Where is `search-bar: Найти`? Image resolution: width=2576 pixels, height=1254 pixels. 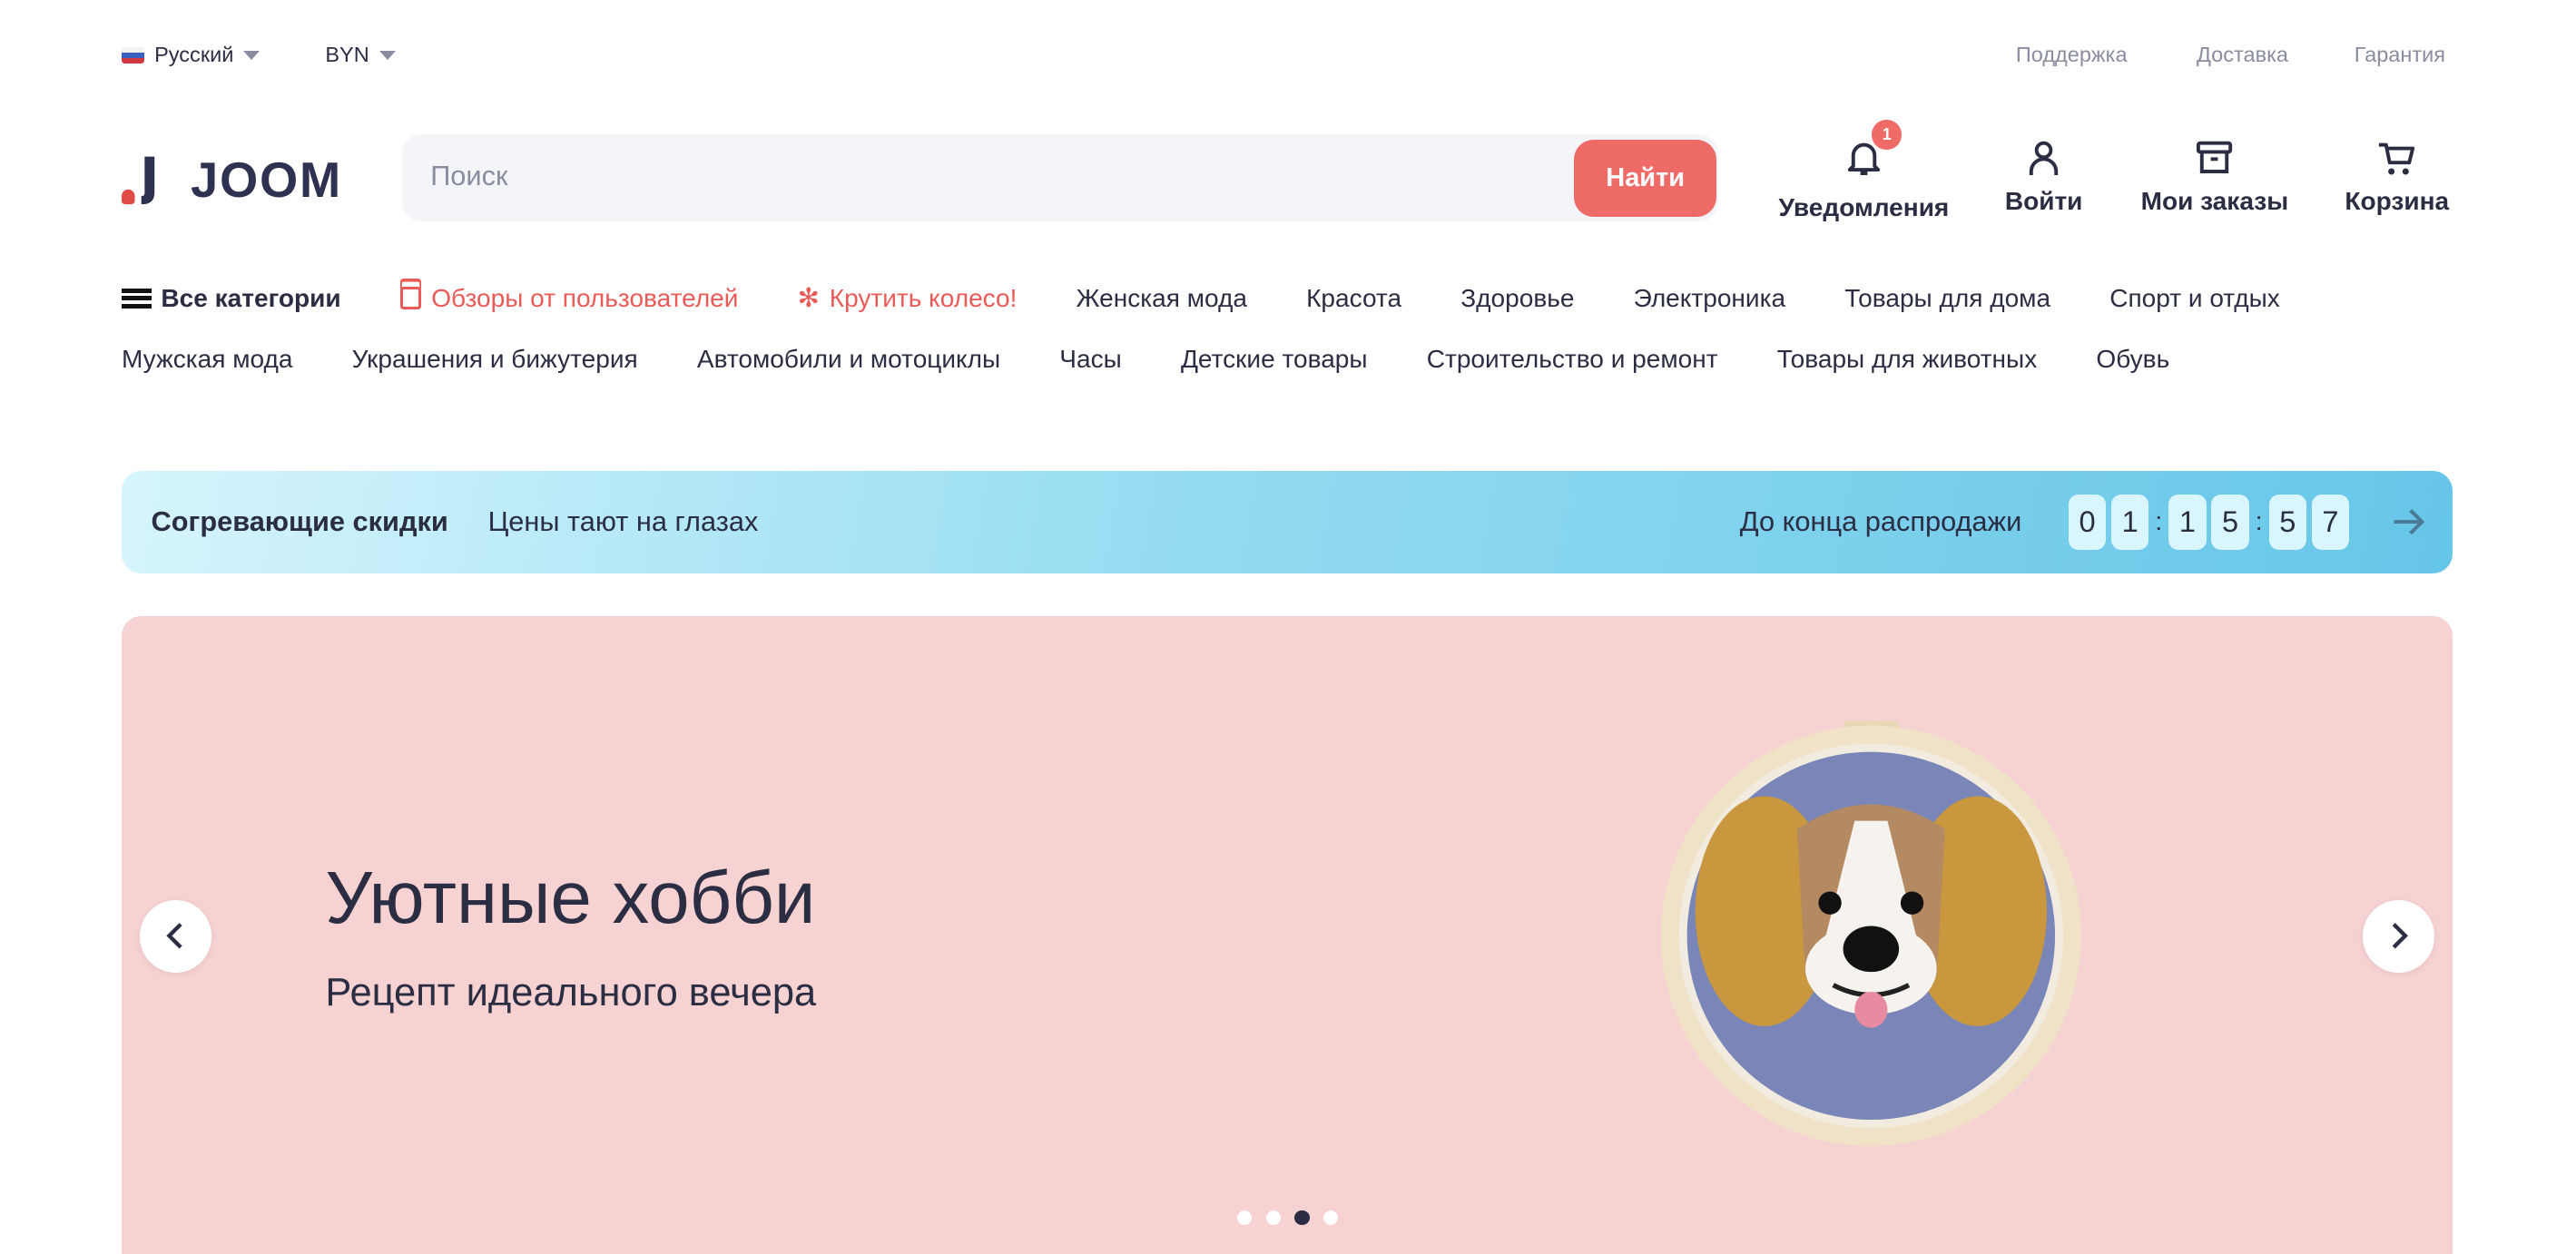
search-bar: Найти is located at coordinates (1060, 178).